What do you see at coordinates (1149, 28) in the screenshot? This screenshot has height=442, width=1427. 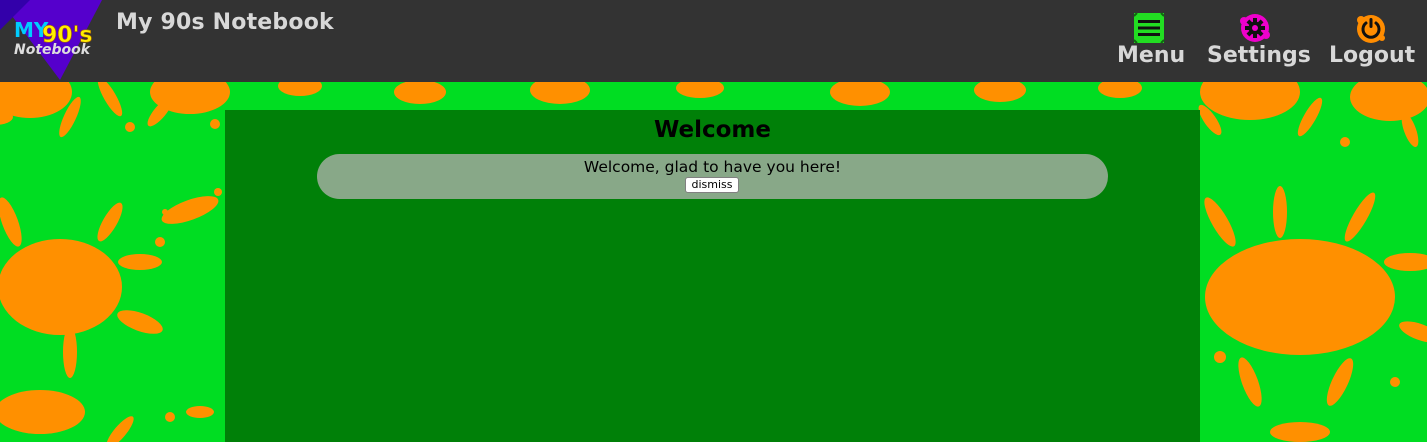 I see `hamburger-menu-icon` at bounding box center [1149, 28].